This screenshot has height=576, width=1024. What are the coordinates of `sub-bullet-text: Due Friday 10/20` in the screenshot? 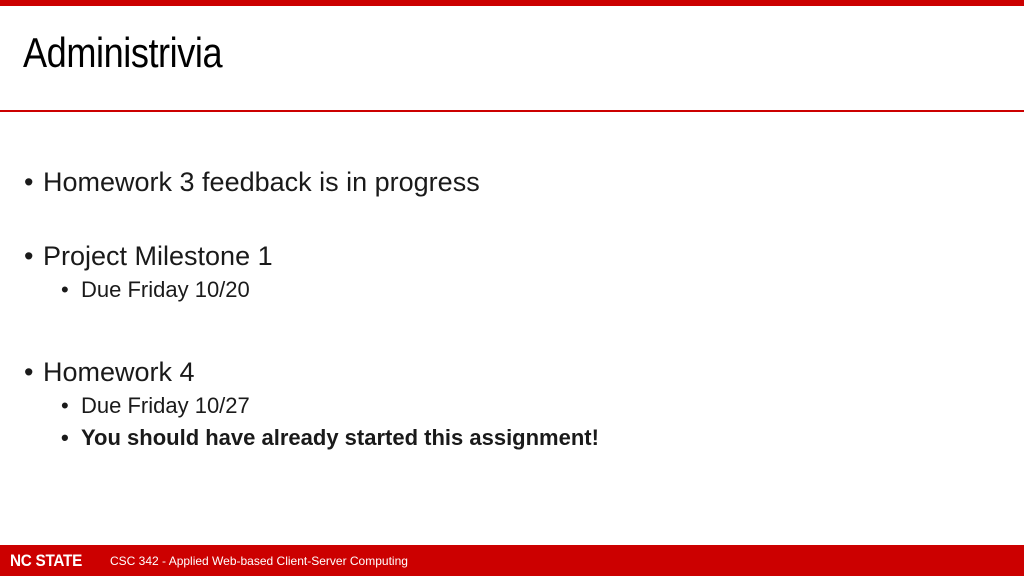 It's located at (165, 289).